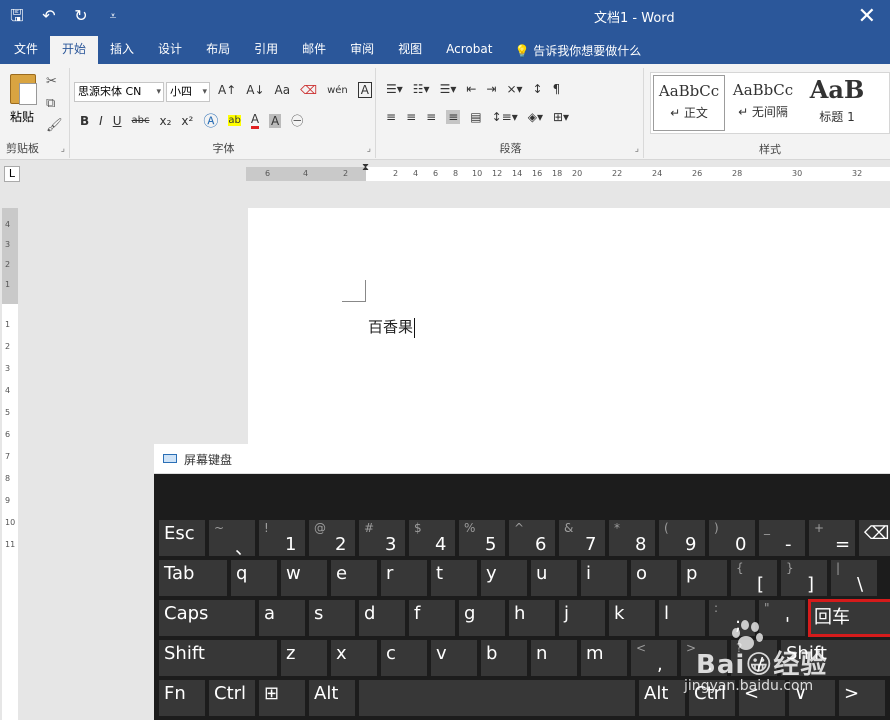 This screenshot has width=890, height=720. Describe the element at coordinates (51, 81) in the screenshot. I see `cut-icon: ✂` at that location.